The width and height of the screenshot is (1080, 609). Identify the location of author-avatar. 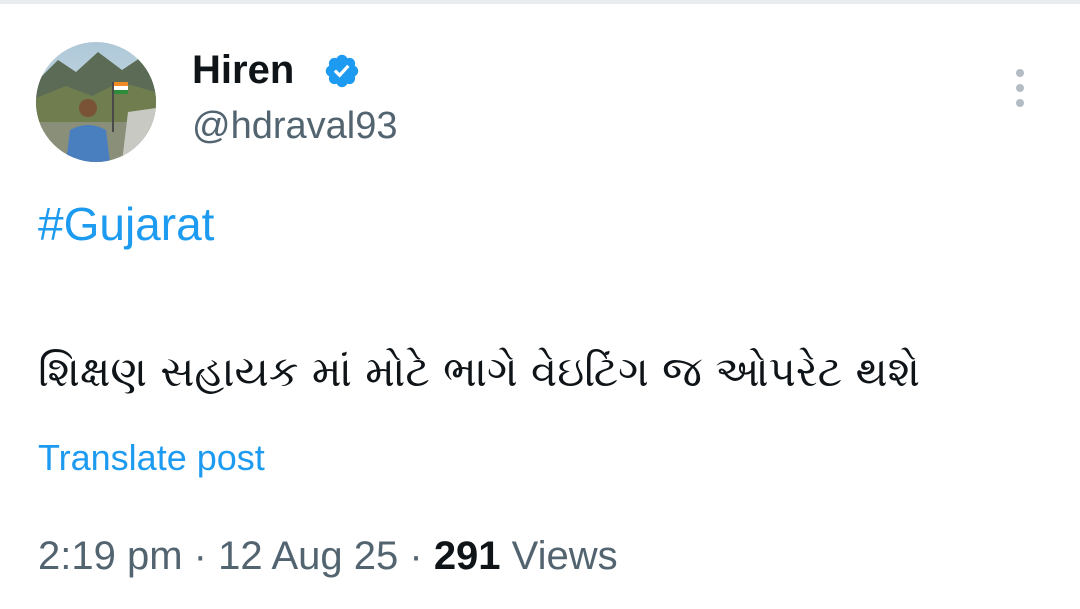
(96, 102).